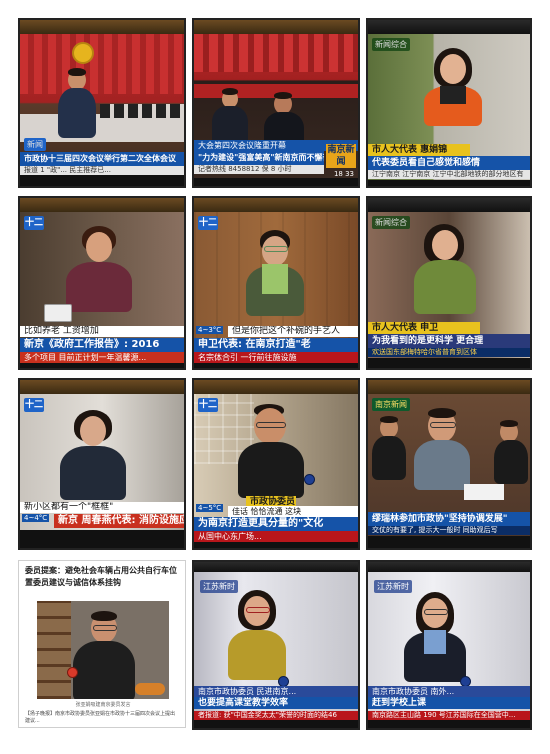 This screenshot has height=754, width=550. Describe the element at coordinates (293, 331) in the screenshot. I see `caption-sub: 但是你把这个补碗的手艺人` at that location.